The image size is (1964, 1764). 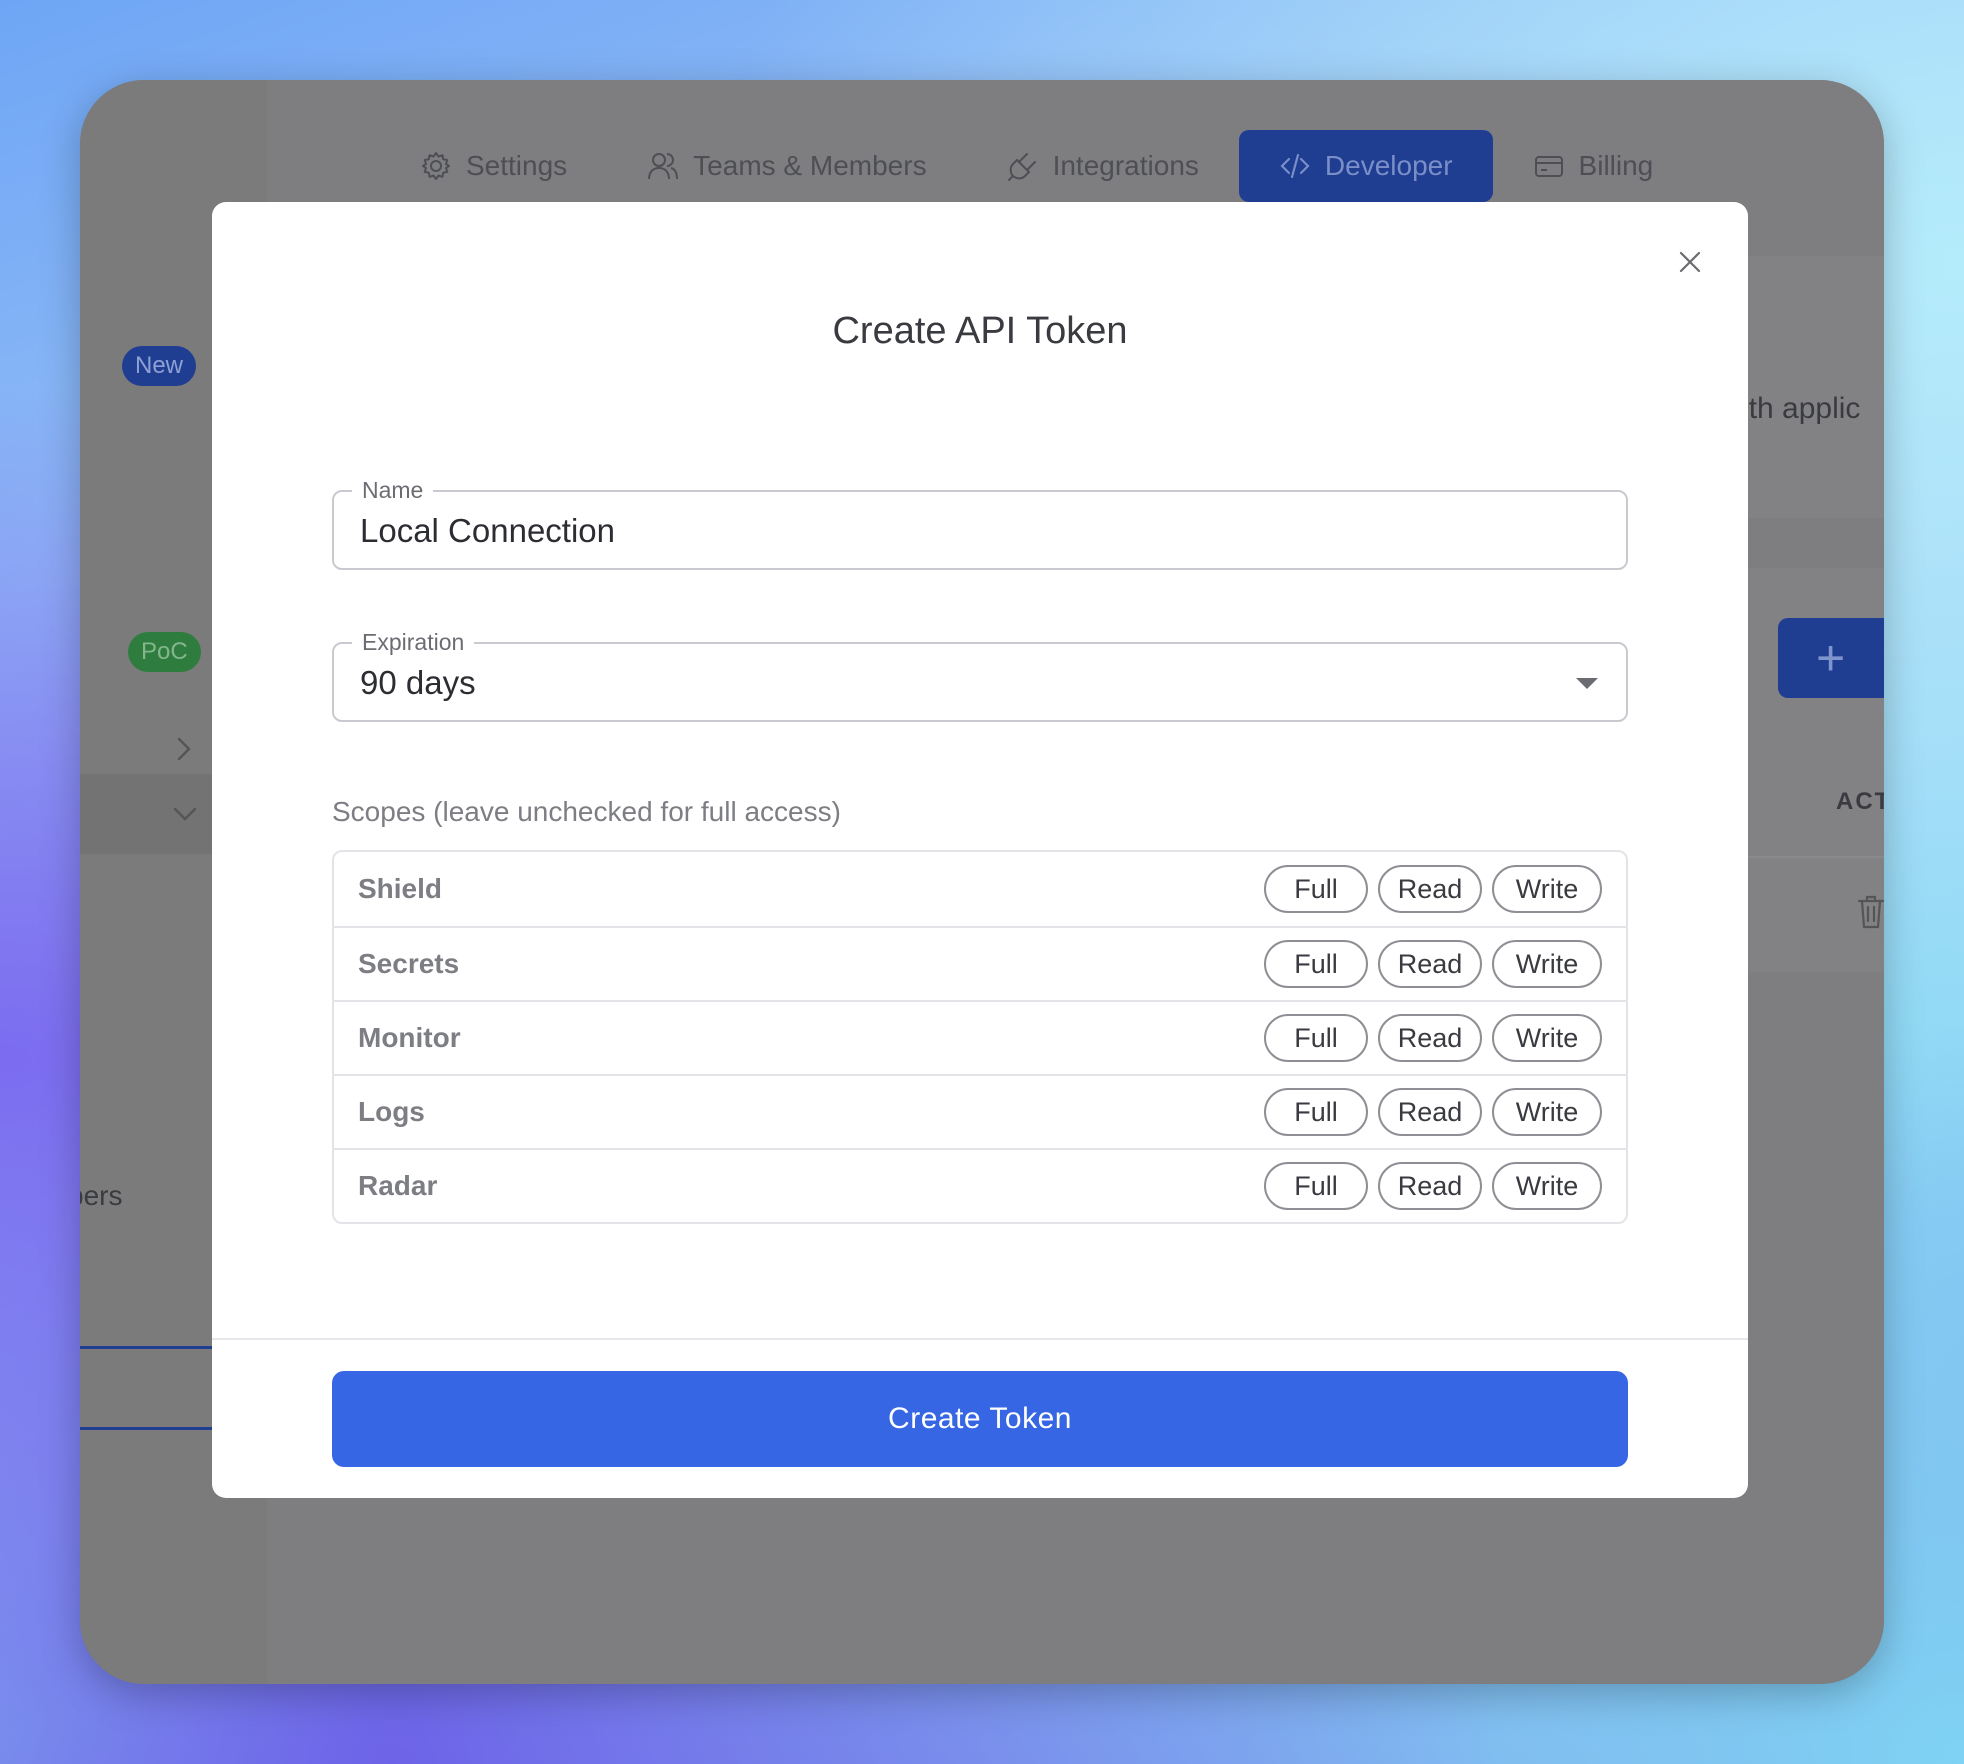 I want to click on tab-integrations: Integrations, so click(x=1103, y=166).